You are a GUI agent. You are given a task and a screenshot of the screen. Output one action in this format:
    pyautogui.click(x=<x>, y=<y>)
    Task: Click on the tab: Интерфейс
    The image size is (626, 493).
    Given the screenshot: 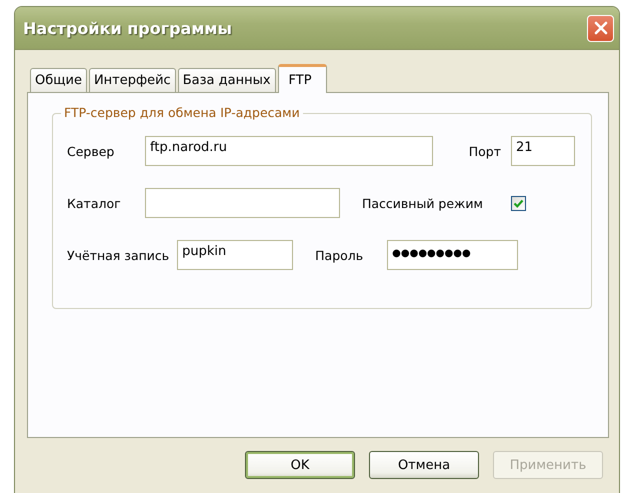 What is the action you would take?
    pyautogui.click(x=132, y=80)
    